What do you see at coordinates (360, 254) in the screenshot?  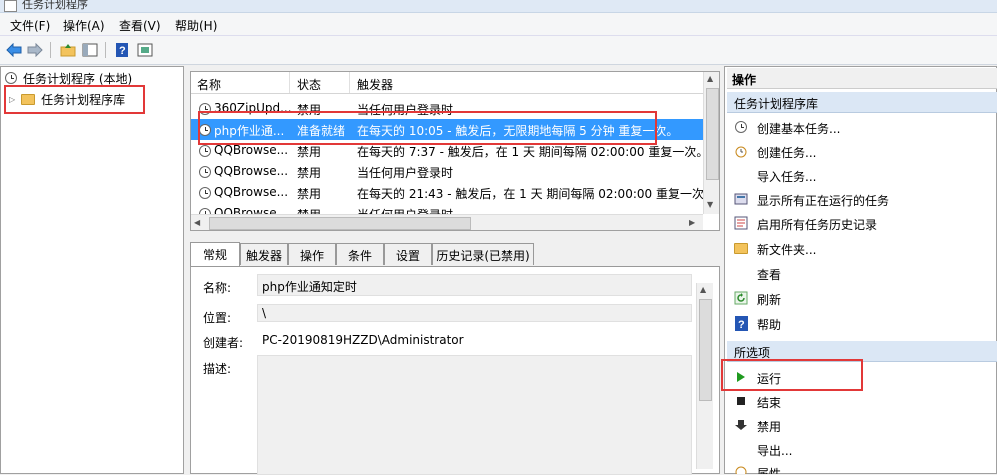 I see `tab-conditions: 条件` at bounding box center [360, 254].